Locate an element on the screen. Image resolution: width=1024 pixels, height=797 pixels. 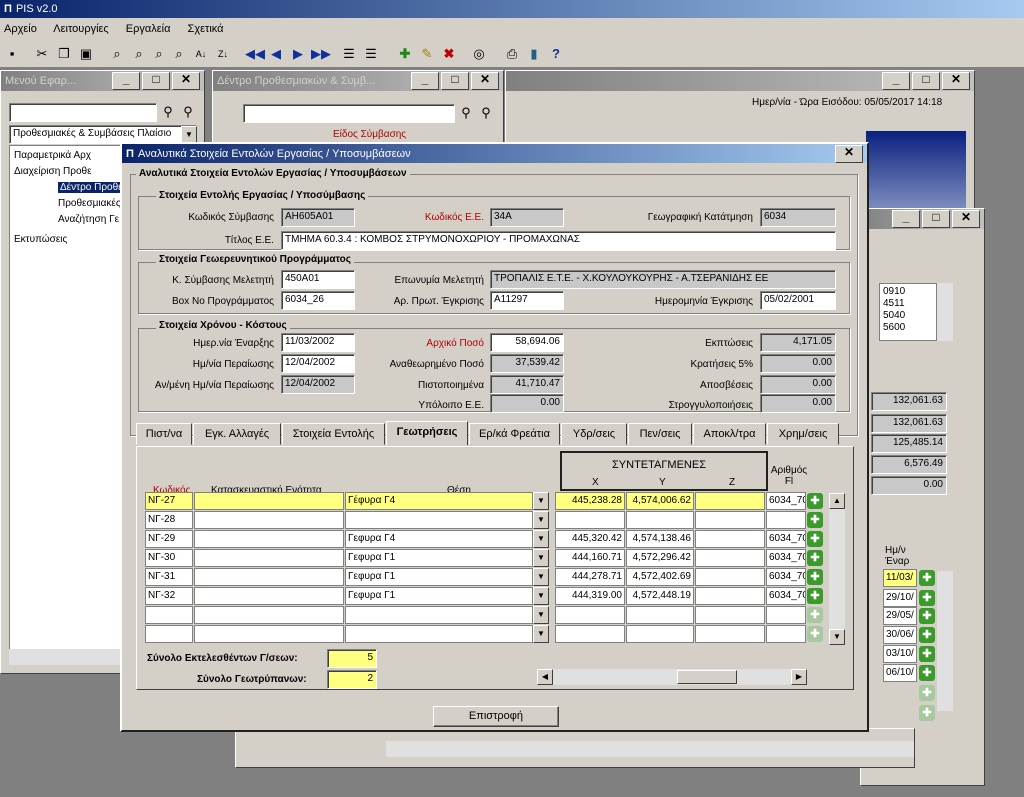
save-icon: ▪ is located at coordinates (12, 54).